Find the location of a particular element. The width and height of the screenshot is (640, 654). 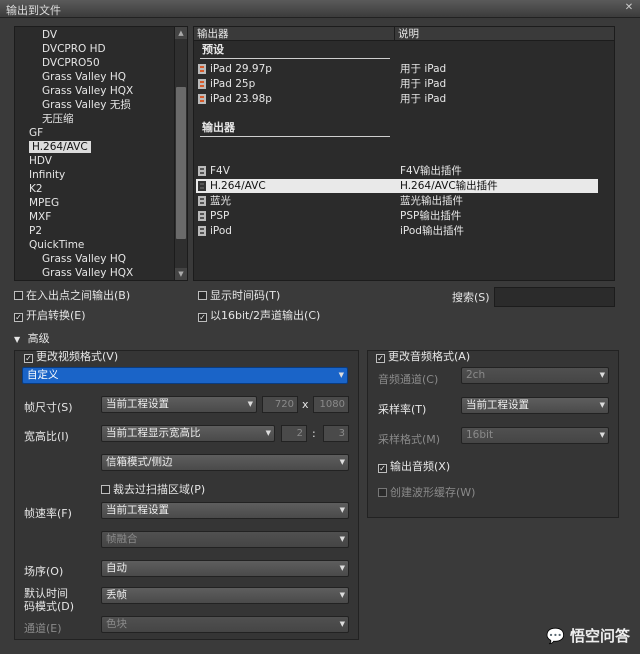

change-audio-format-checkbox: ✓ 更改音频格式(A) is located at coordinates (423, 356).